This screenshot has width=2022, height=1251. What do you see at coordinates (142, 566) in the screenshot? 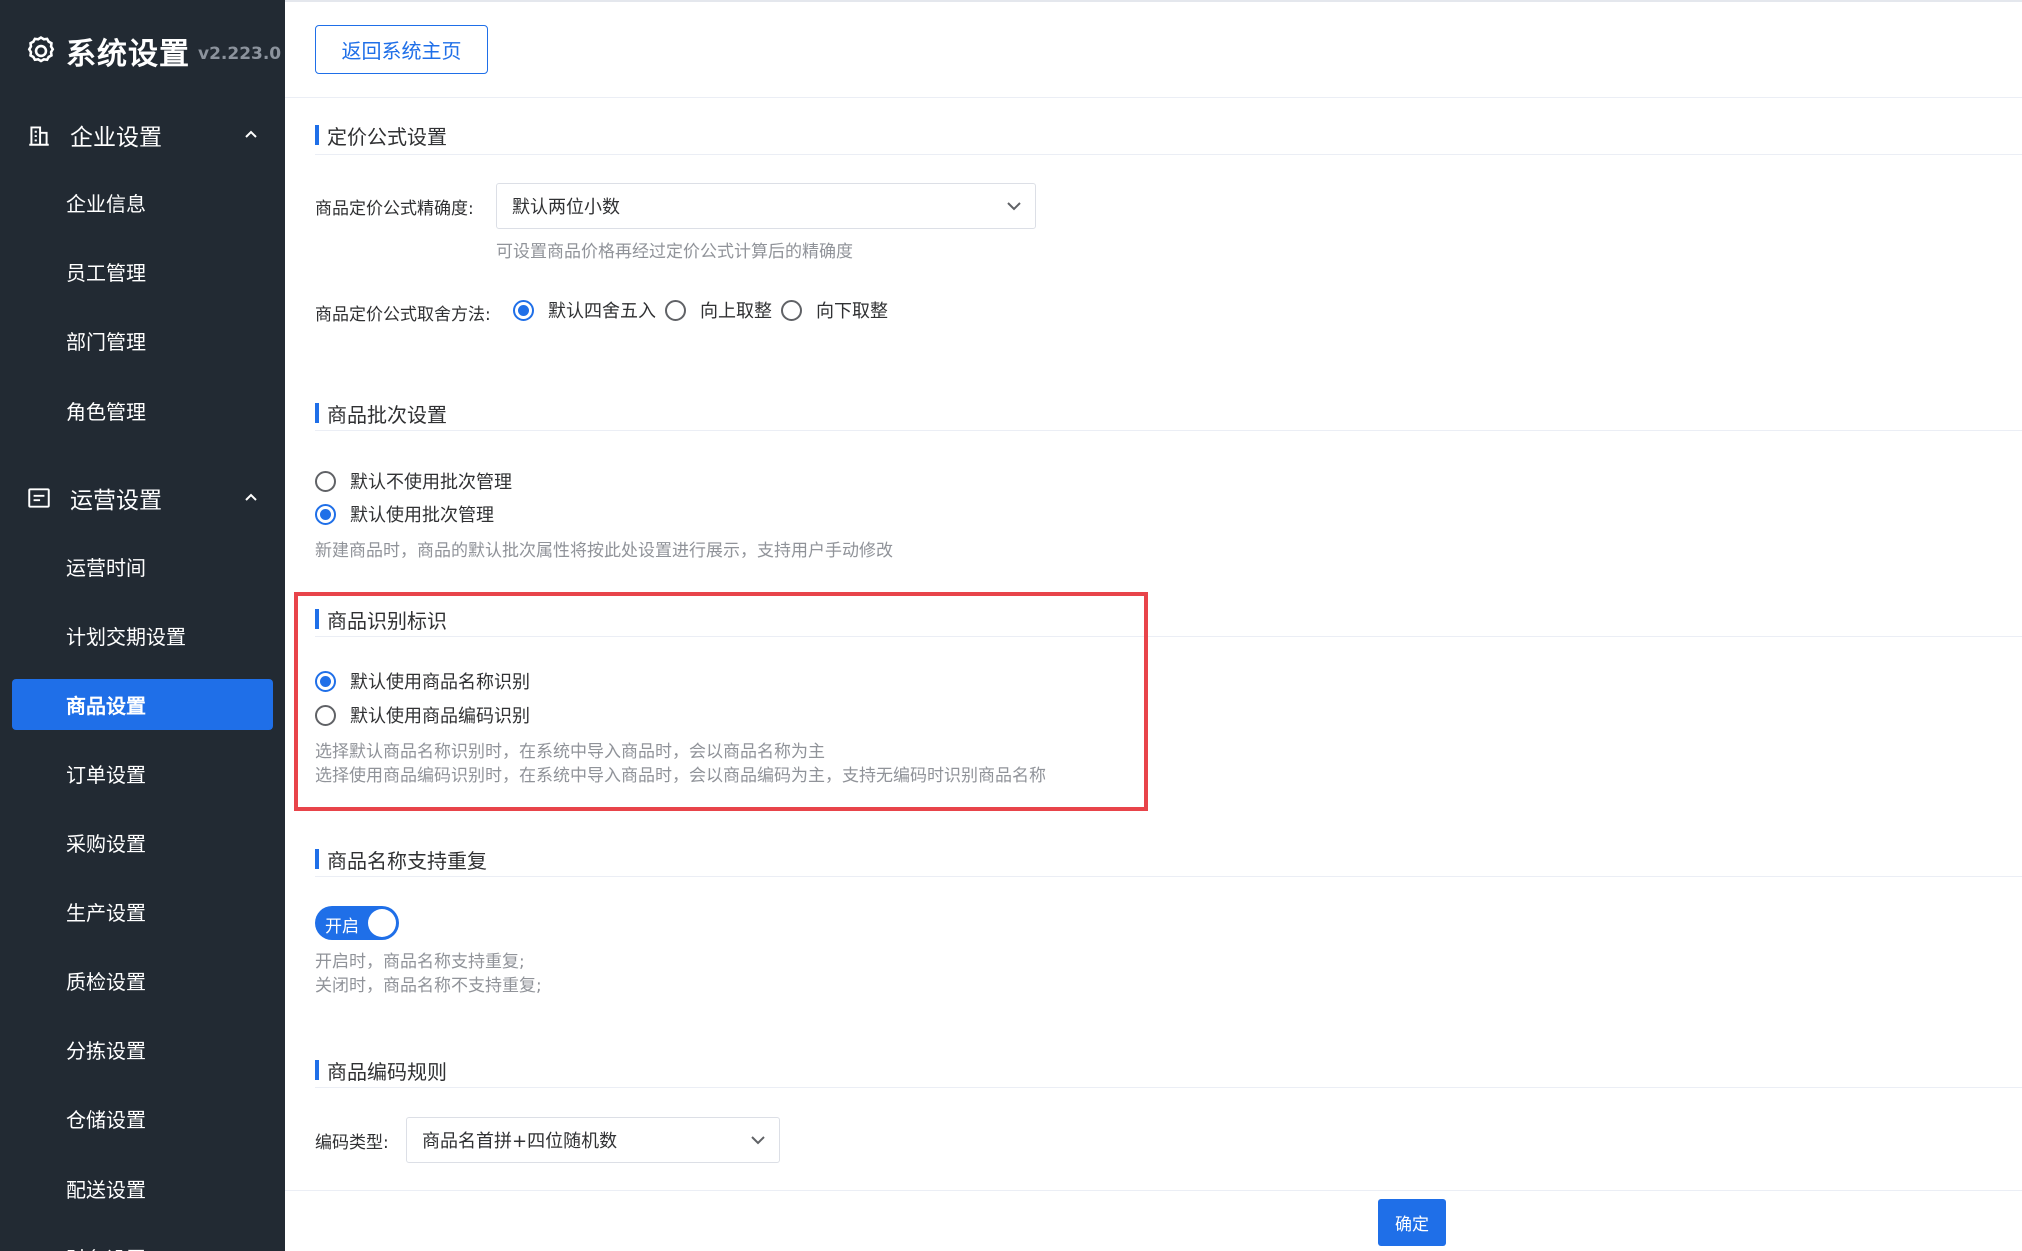
I see `sidebar-item-operation-time: 运营时间` at bounding box center [142, 566].